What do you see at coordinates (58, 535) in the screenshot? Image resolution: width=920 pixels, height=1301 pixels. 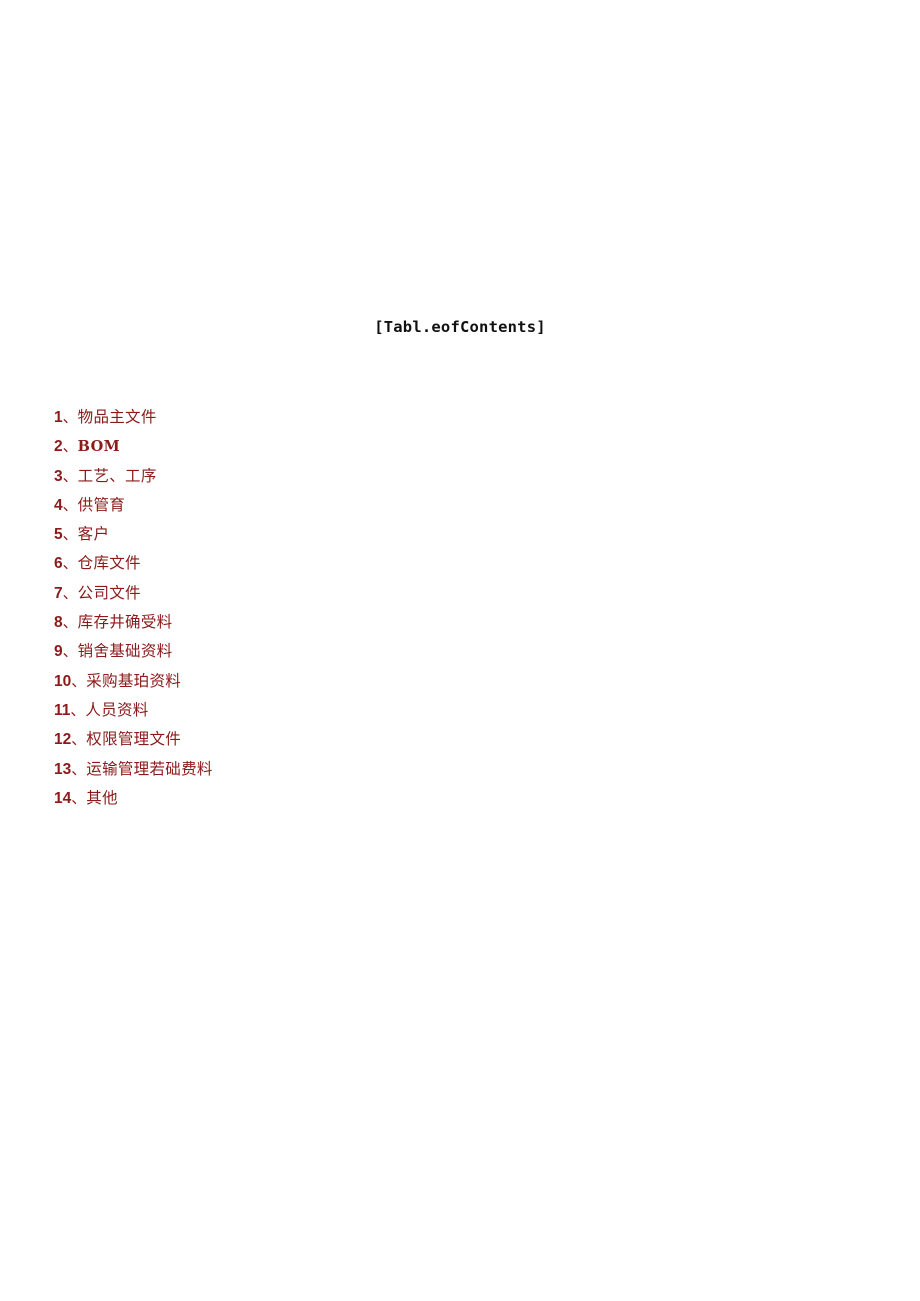 I see `toc-item-number: 5` at bounding box center [58, 535].